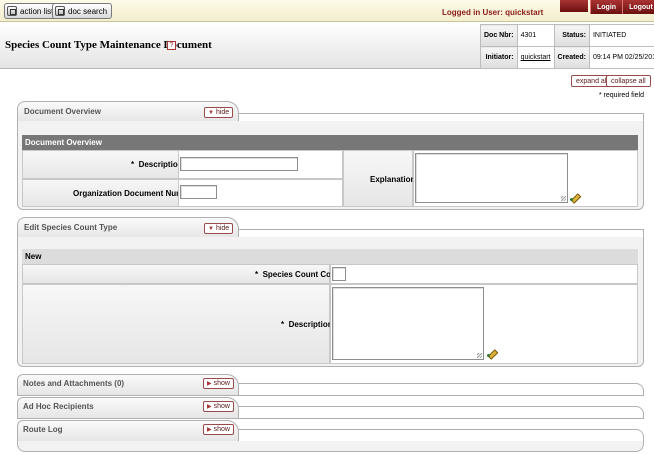  Describe the element at coordinates (239, 164) in the screenshot. I see `description-input` at that location.